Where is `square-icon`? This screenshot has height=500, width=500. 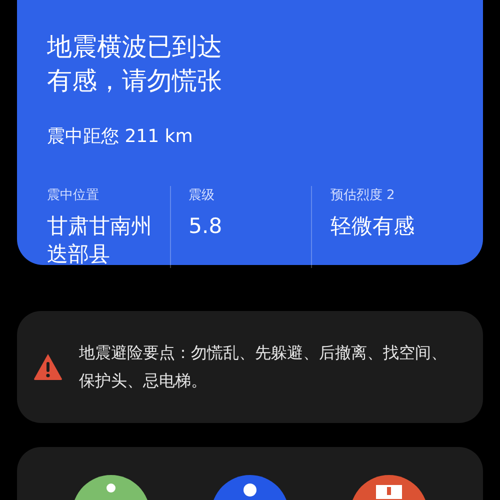 square-icon is located at coordinates (389, 491).